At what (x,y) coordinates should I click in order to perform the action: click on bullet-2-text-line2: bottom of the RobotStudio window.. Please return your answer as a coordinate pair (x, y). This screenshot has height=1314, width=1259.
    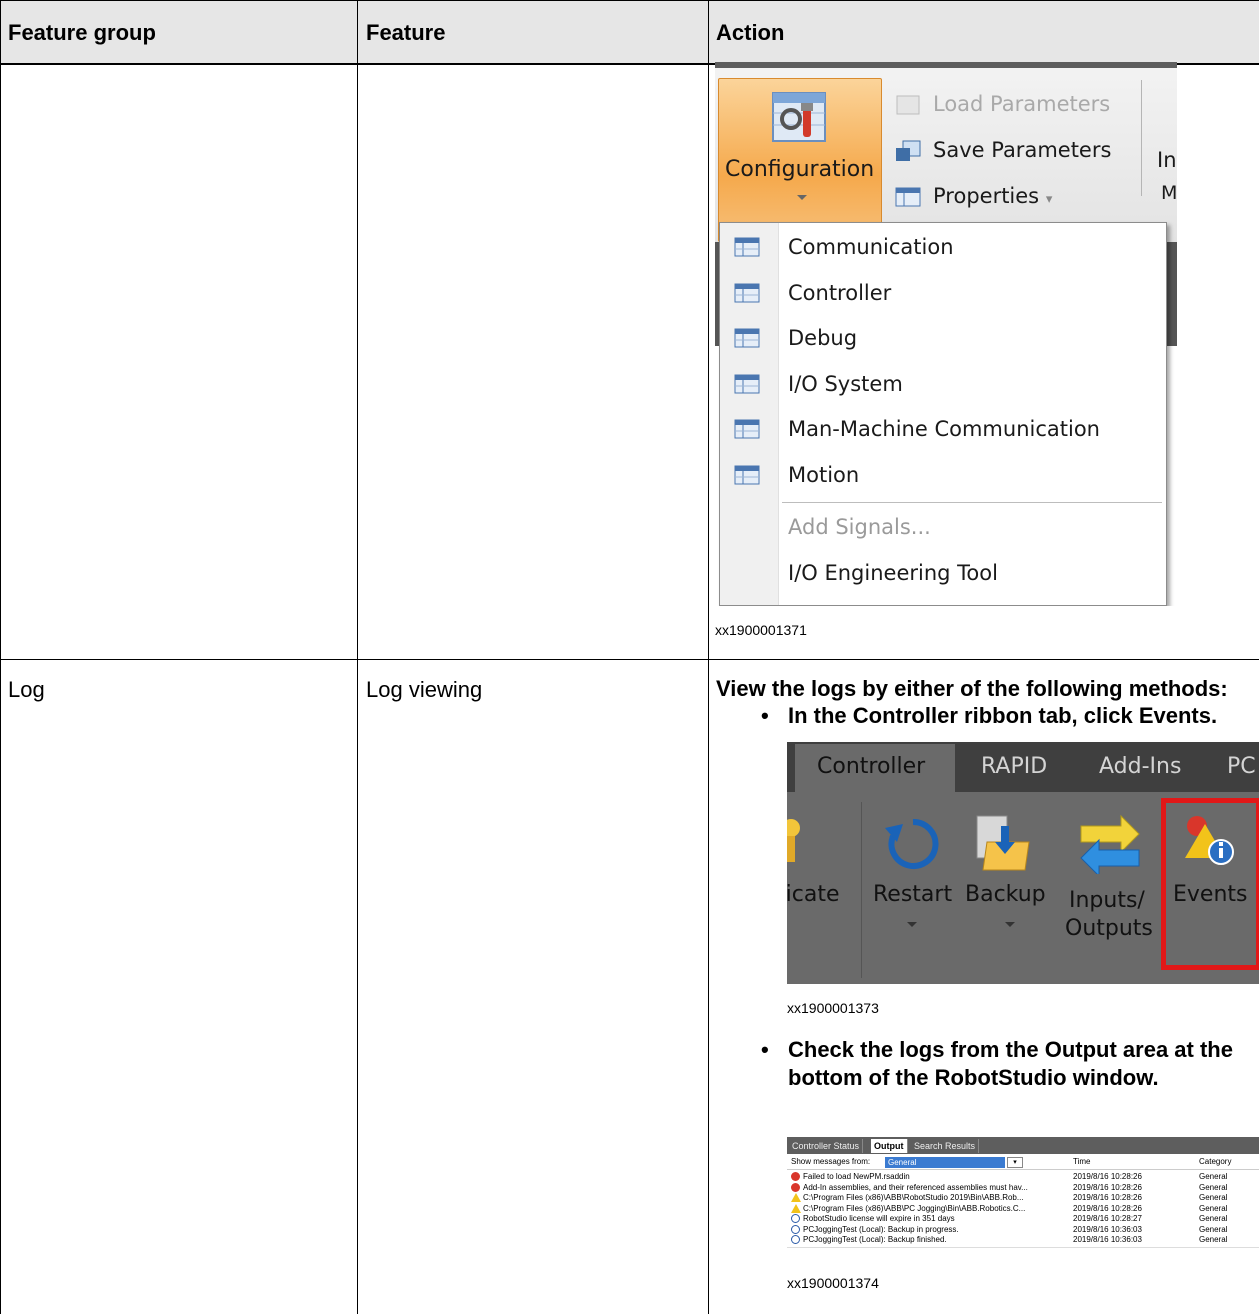
    Looking at the image, I should click on (973, 1077).